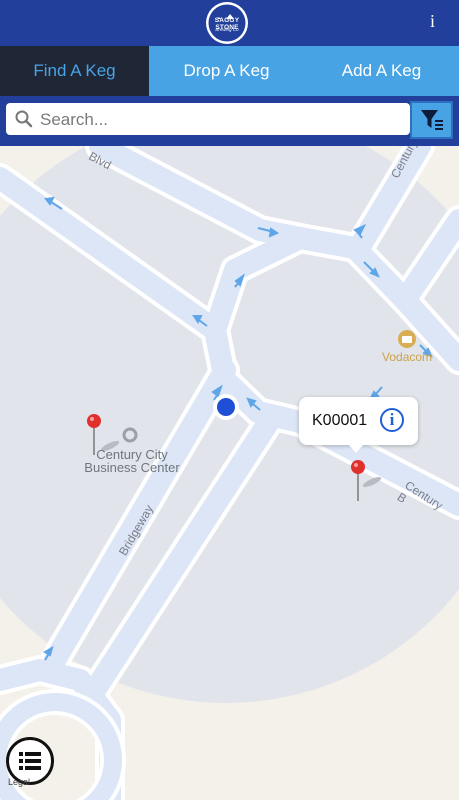  What do you see at coordinates (30, 761) in the screenshot?
I see `list-icon` at bounding box center [30, 761].